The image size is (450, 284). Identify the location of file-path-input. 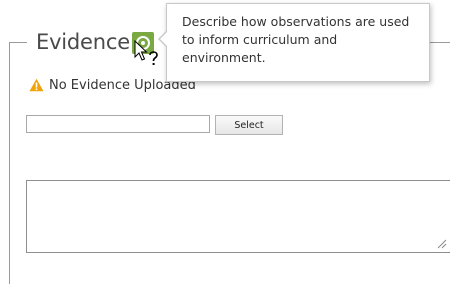
(118, 124).